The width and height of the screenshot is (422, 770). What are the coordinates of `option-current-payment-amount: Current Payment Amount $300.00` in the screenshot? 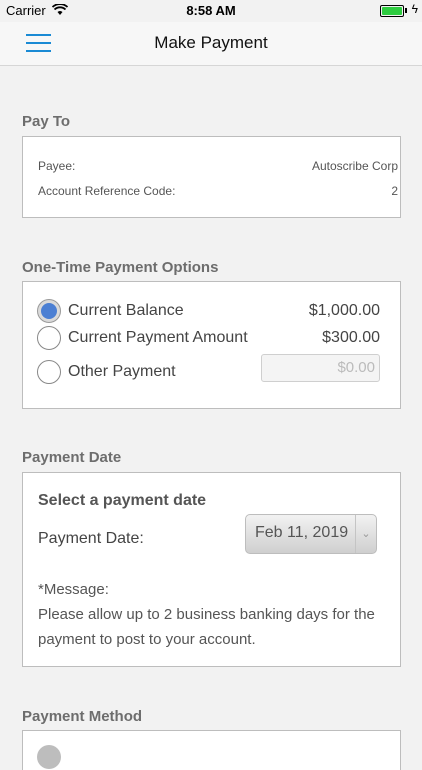 It's located at (208, 339).